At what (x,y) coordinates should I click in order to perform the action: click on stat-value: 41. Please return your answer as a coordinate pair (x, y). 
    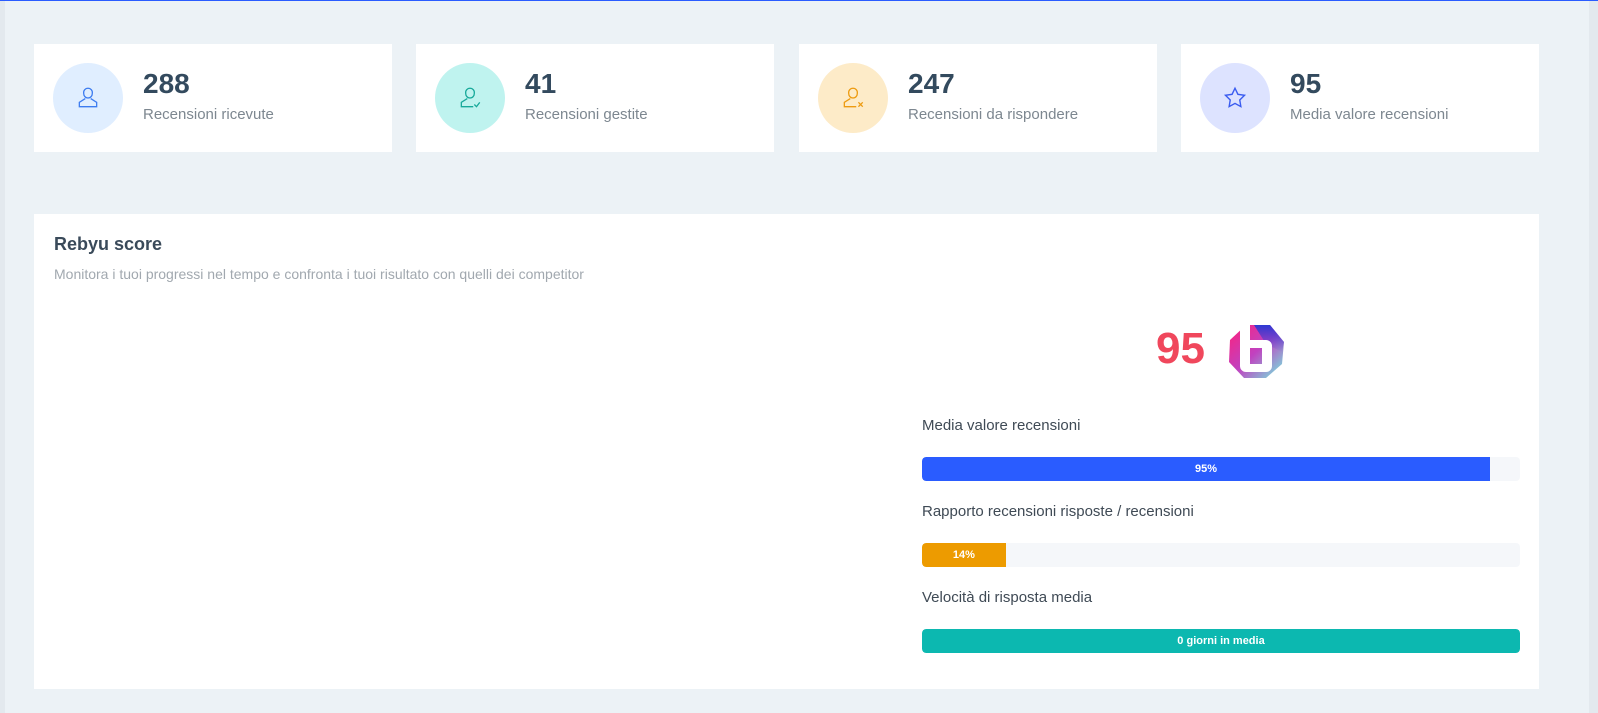
    Looking at the image, I should click on (541, 83).